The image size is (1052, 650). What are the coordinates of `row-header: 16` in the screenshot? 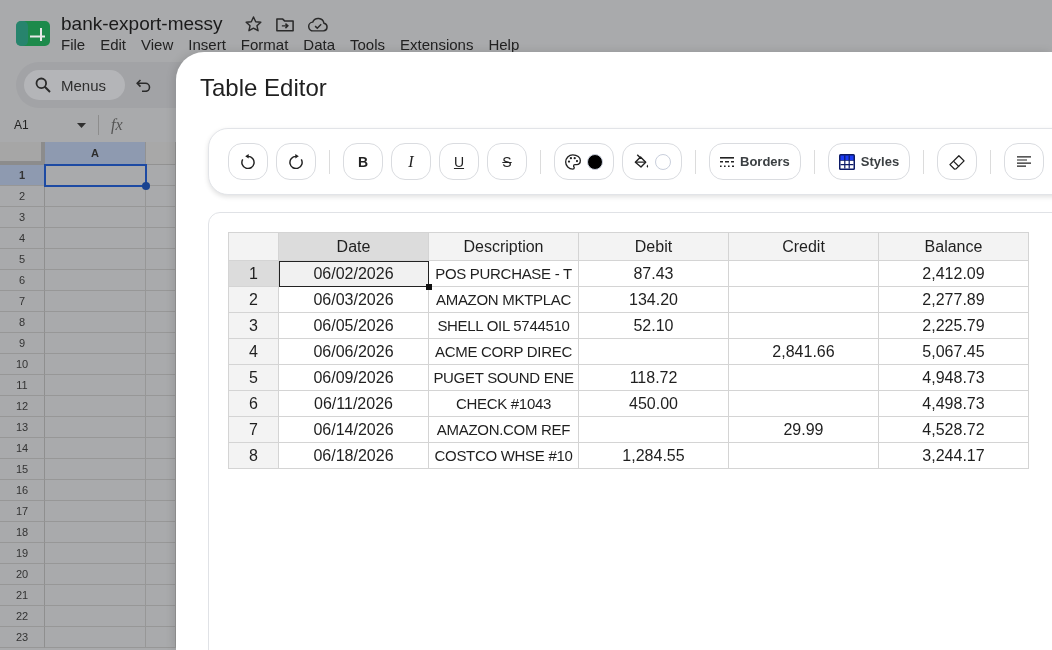 It's located at (22, 490).